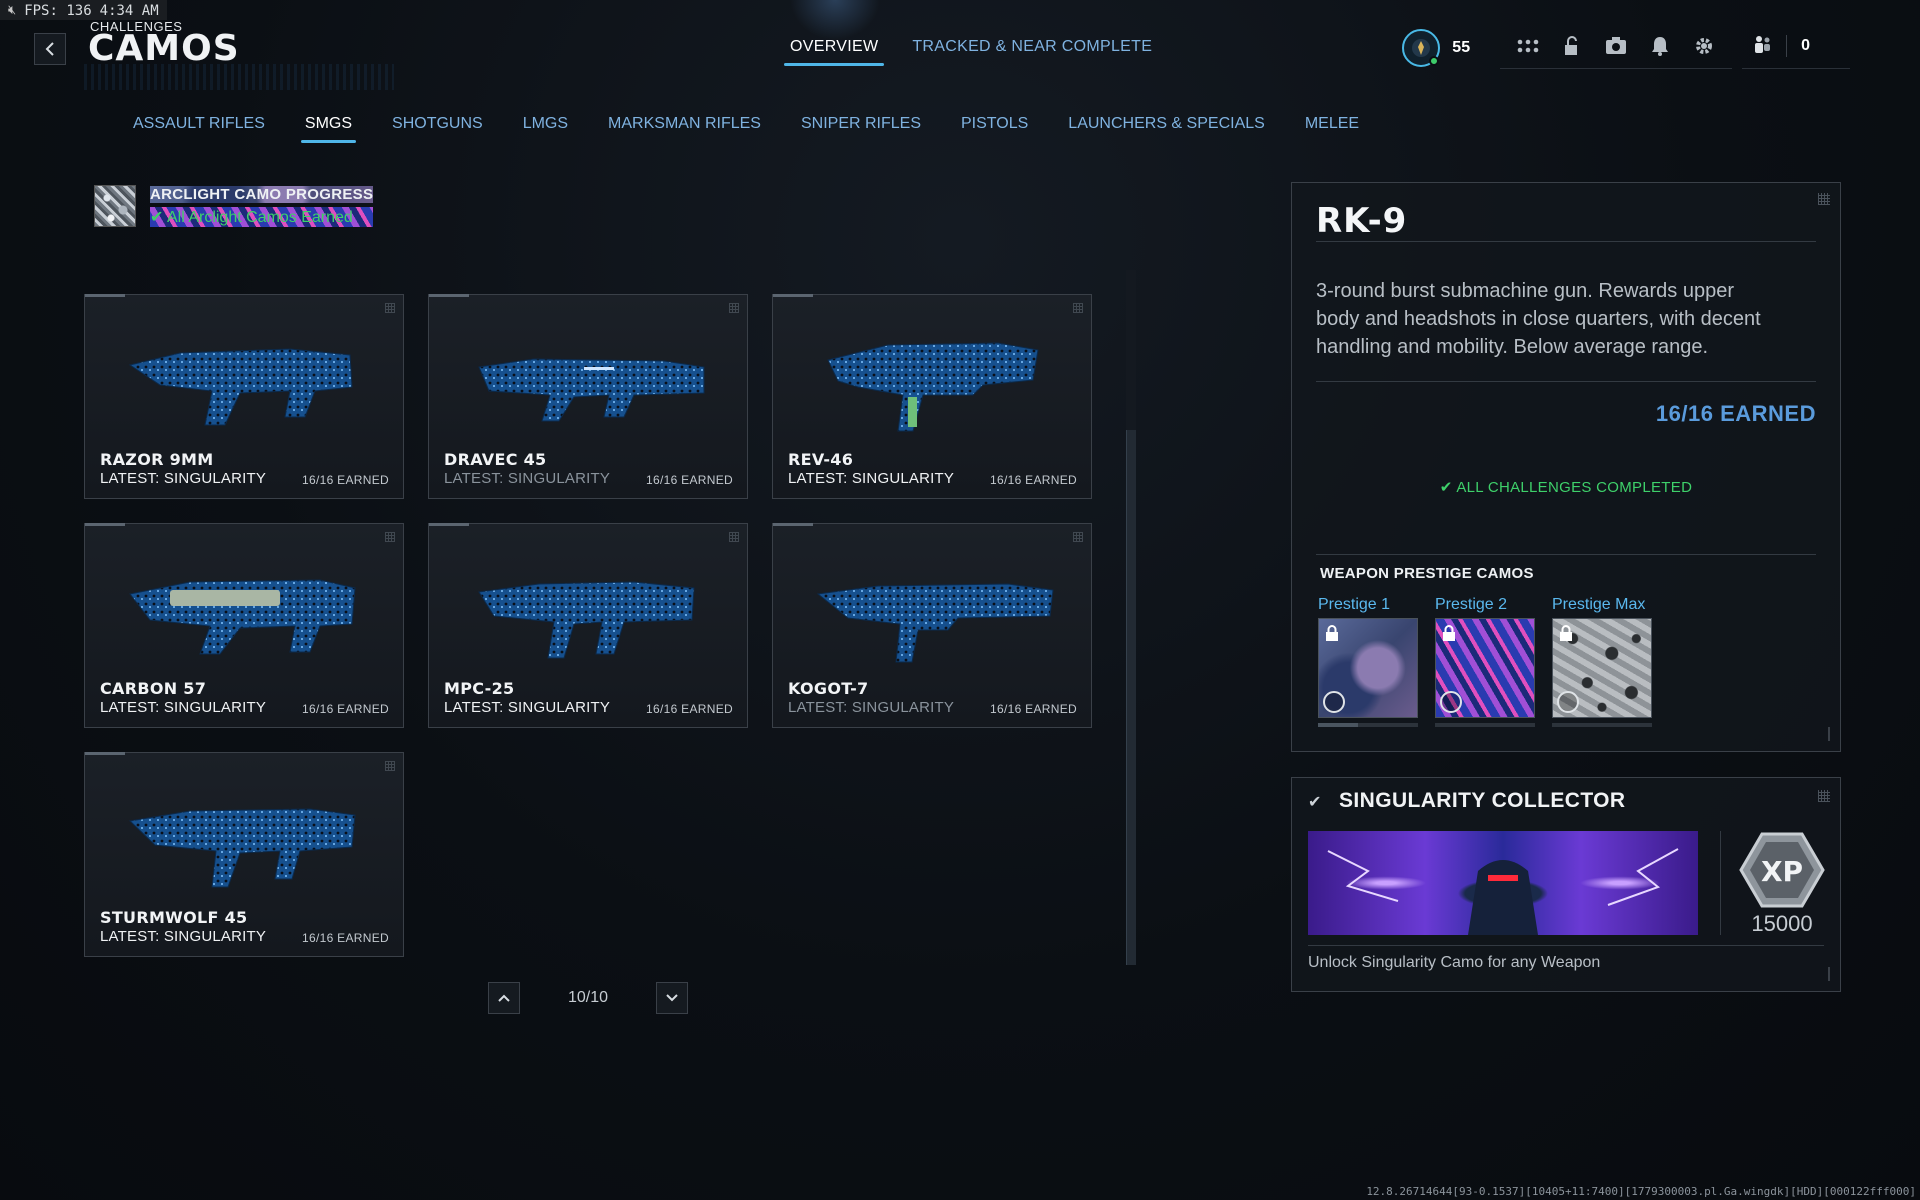  What do you see at coordinates (1421, 48) in the screenshot?
I see `rank-badge` at bounding box center [1421, 48].